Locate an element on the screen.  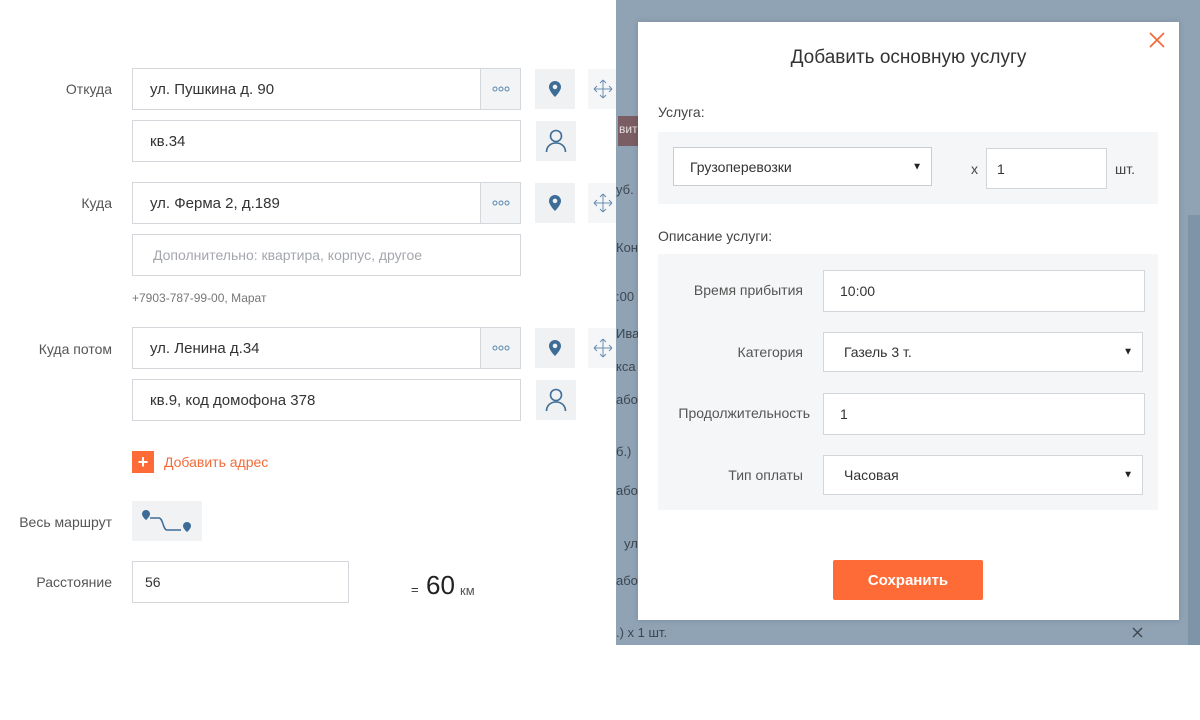
distance-input: 56 is located at coordinates (240, 582).